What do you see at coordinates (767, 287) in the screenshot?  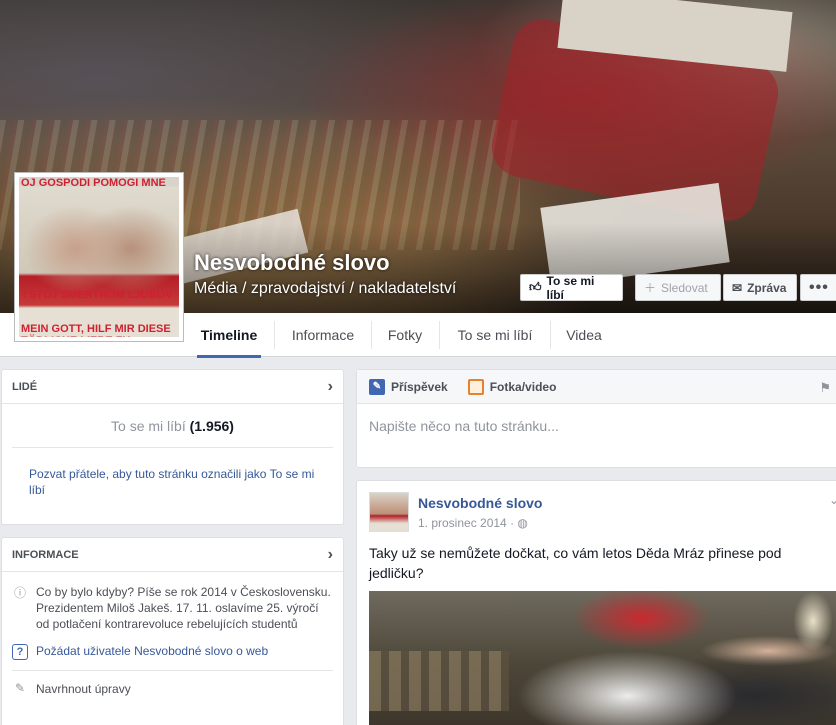 I see `message-button-label: Zpráva` at bounding box center [767, 287].